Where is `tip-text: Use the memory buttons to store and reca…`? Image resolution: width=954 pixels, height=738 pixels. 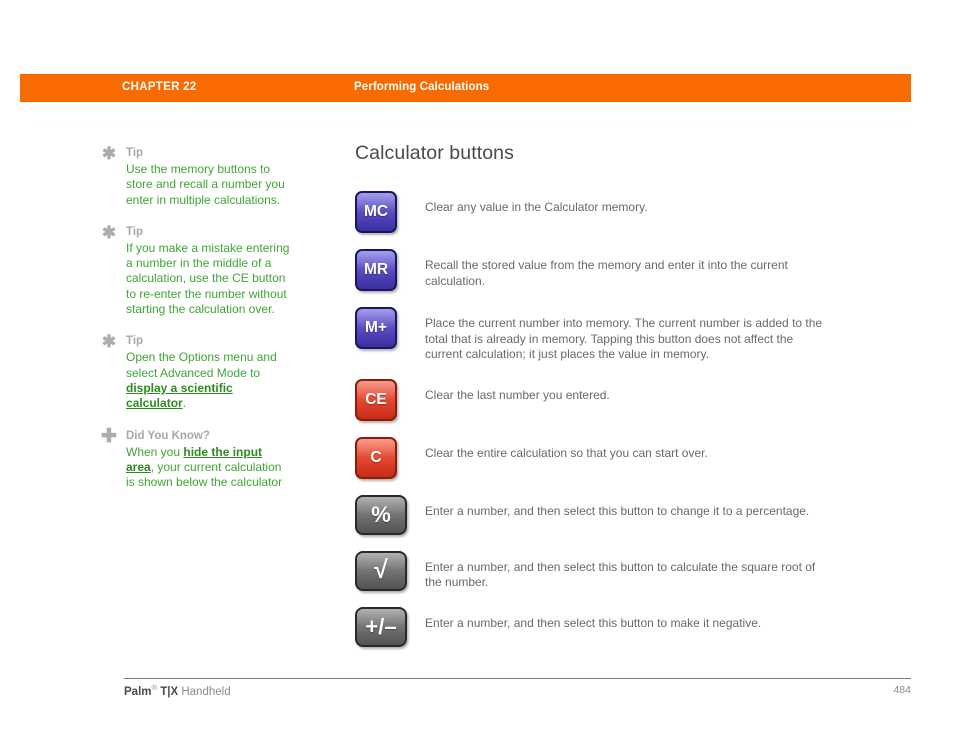 tip-text: Use the memory buttons to store and reca… is located at coordinates (205, 184).